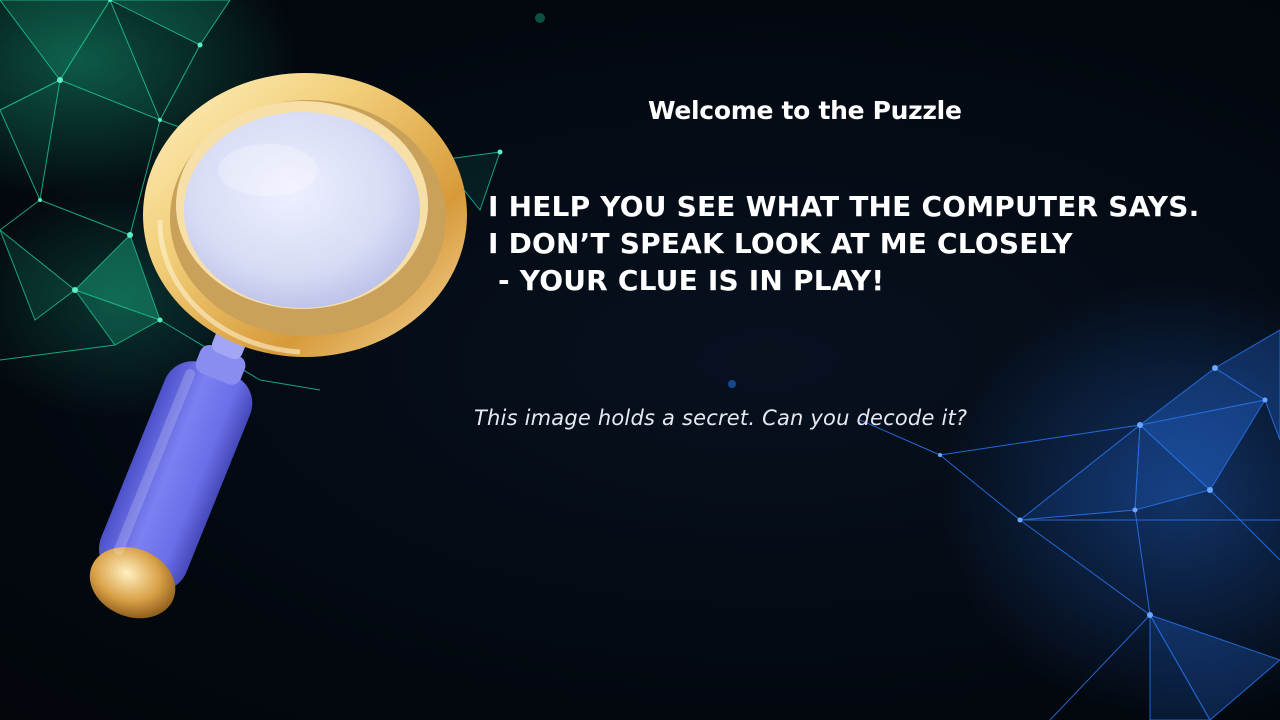 This screenshot has height=720, width=1280. I want to click on riddle-line-2: I DON’T SPEAK LOOK AT ME CLOSELY, so click(780, 243).